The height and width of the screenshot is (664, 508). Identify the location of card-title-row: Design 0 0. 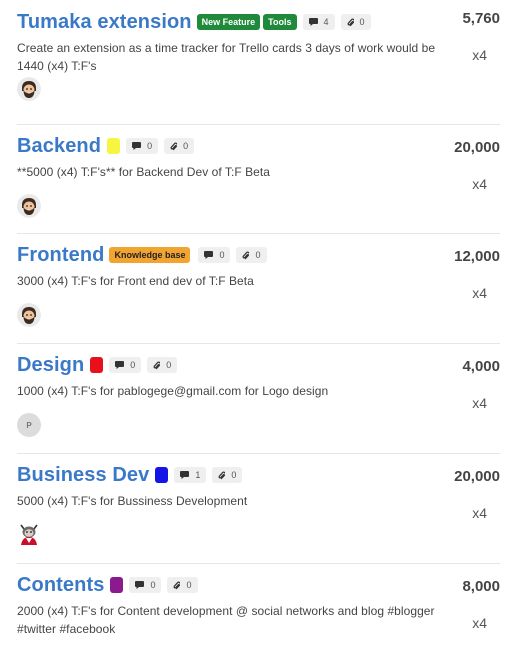
(228, 365).